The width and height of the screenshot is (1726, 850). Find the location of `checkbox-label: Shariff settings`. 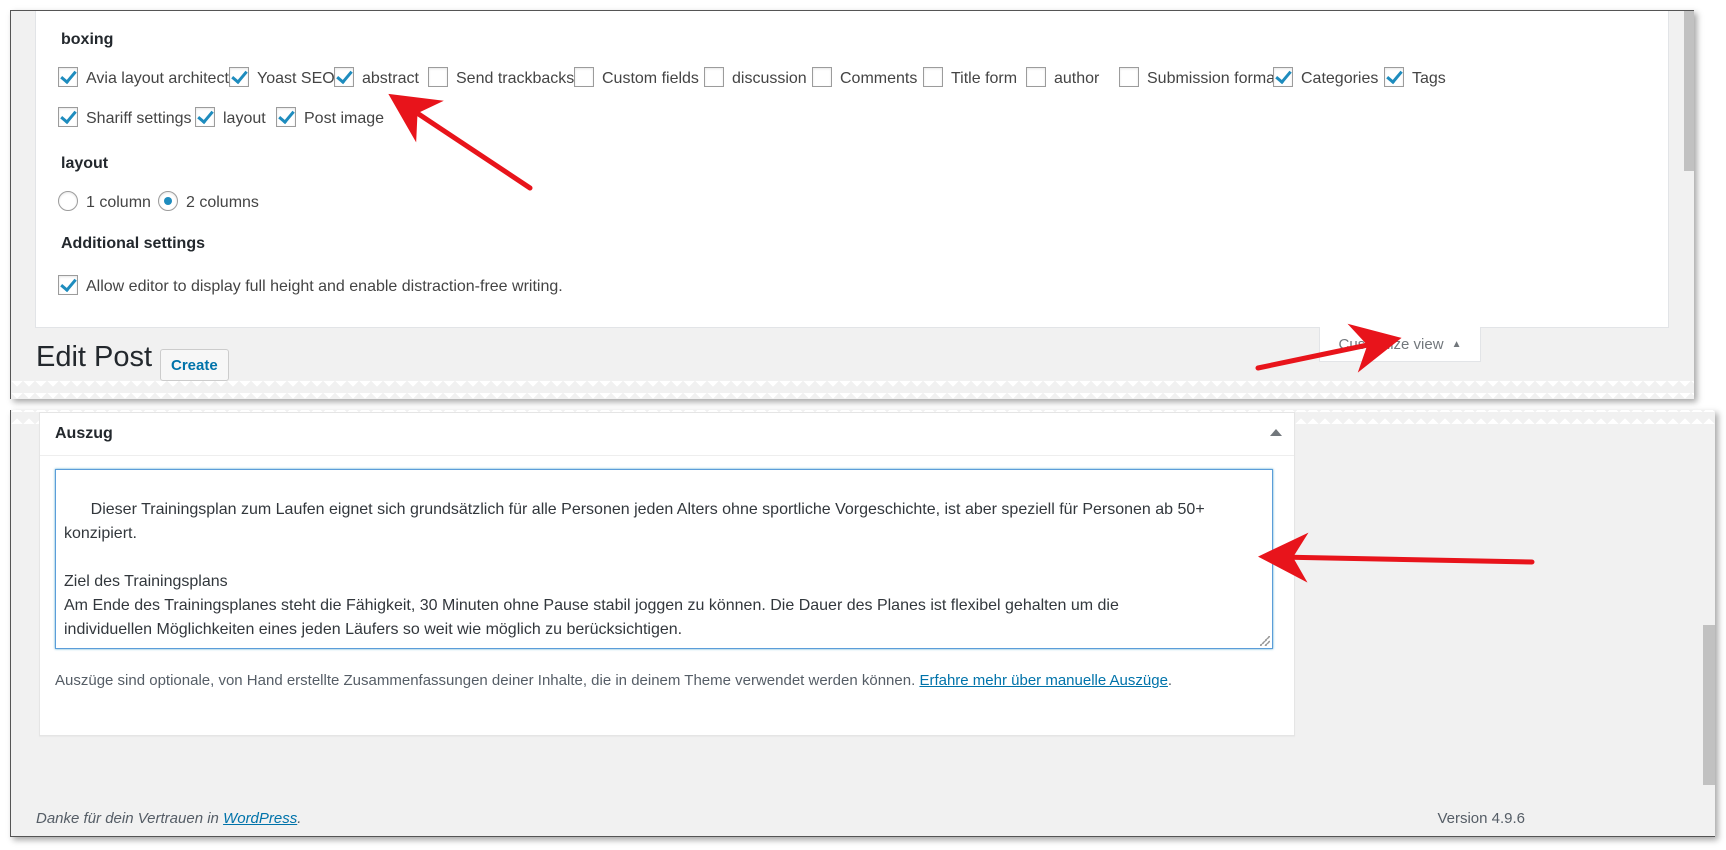

checkbox-label: Shariff settings is located at coordinates (139, 118).